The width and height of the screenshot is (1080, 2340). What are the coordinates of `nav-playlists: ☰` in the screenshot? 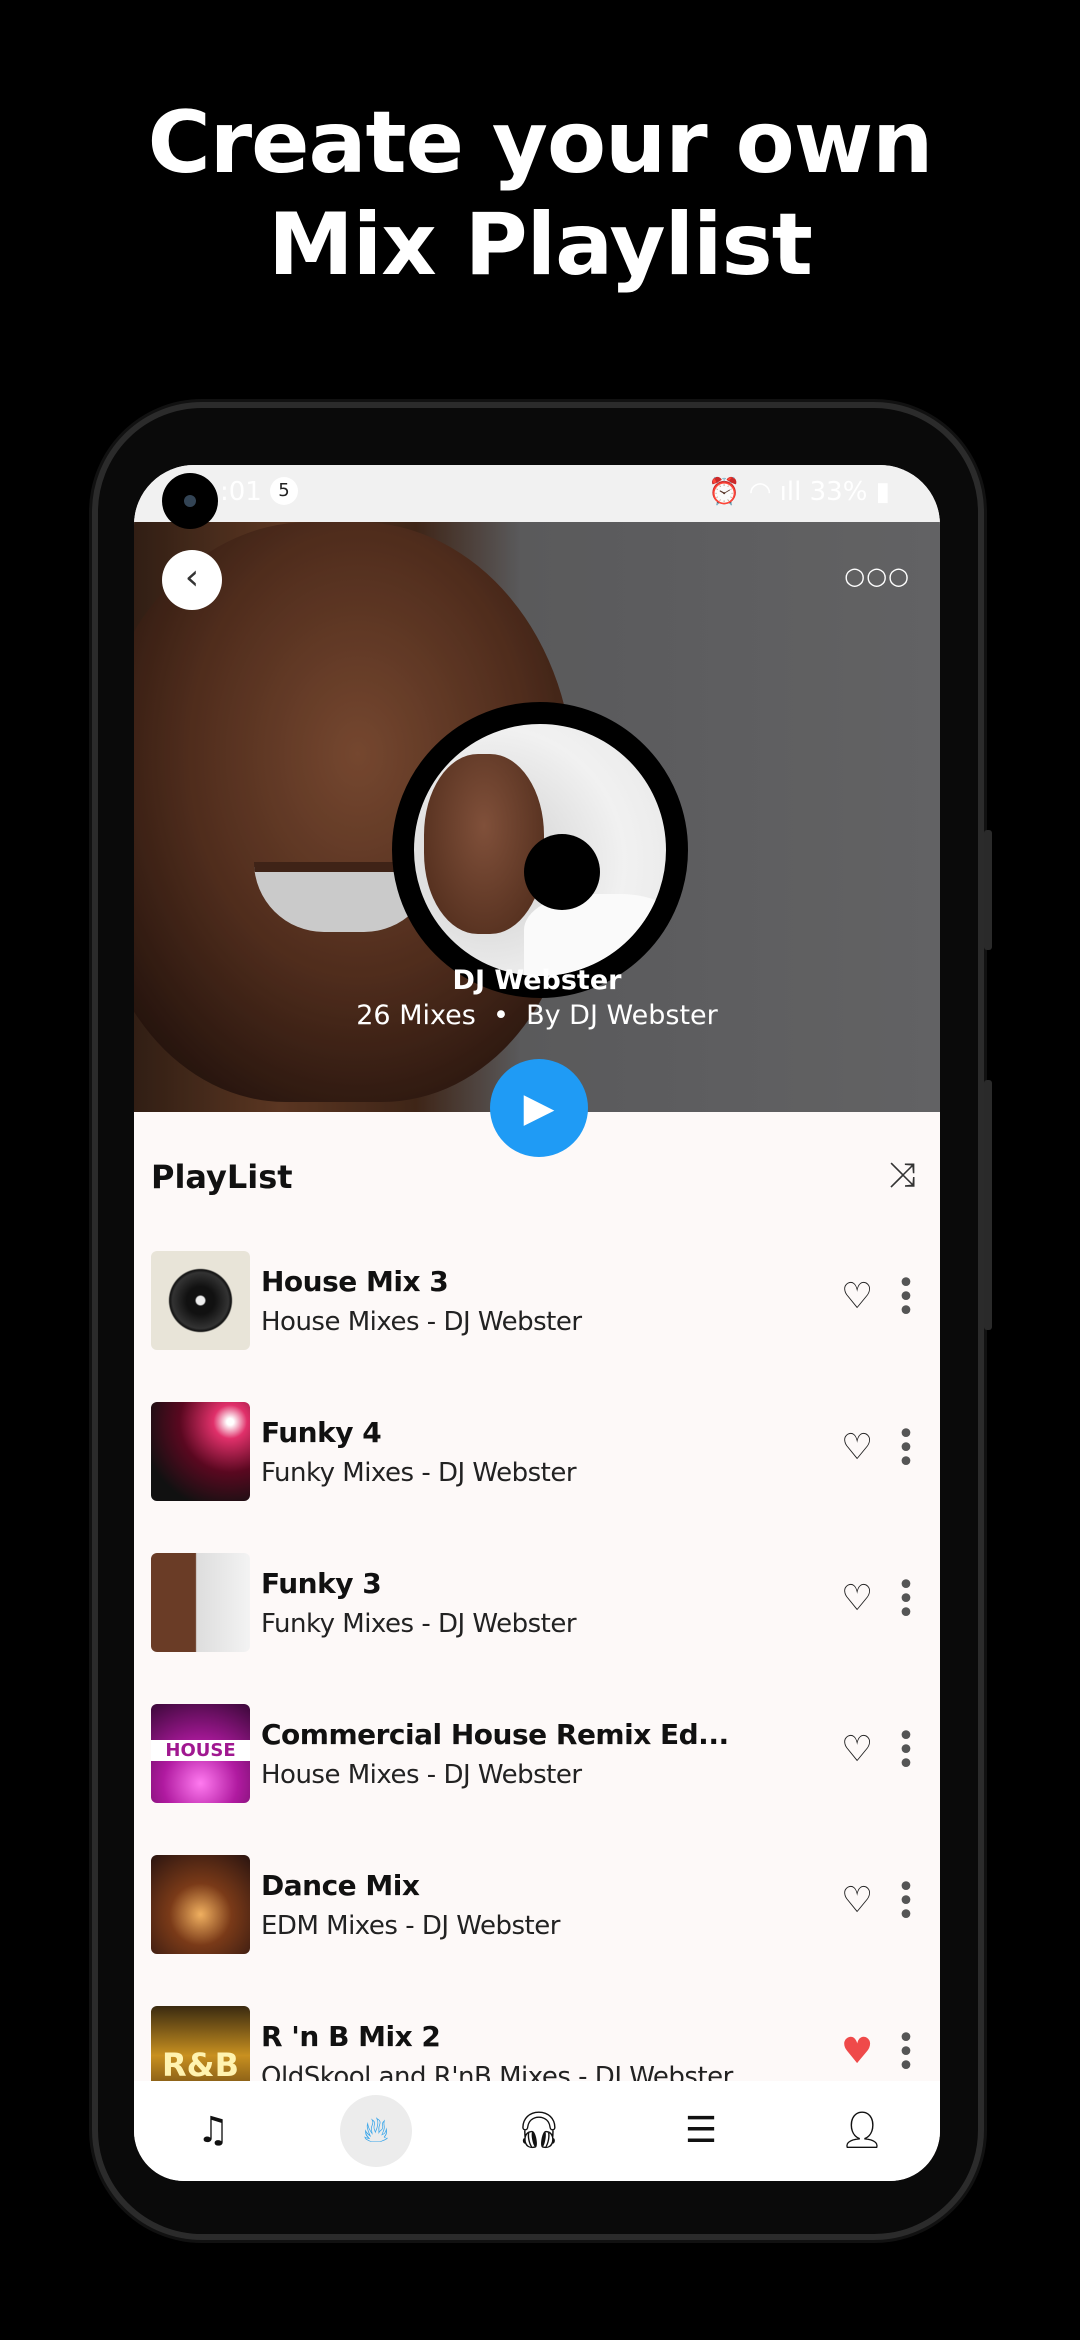 It's located at (701, 2131).